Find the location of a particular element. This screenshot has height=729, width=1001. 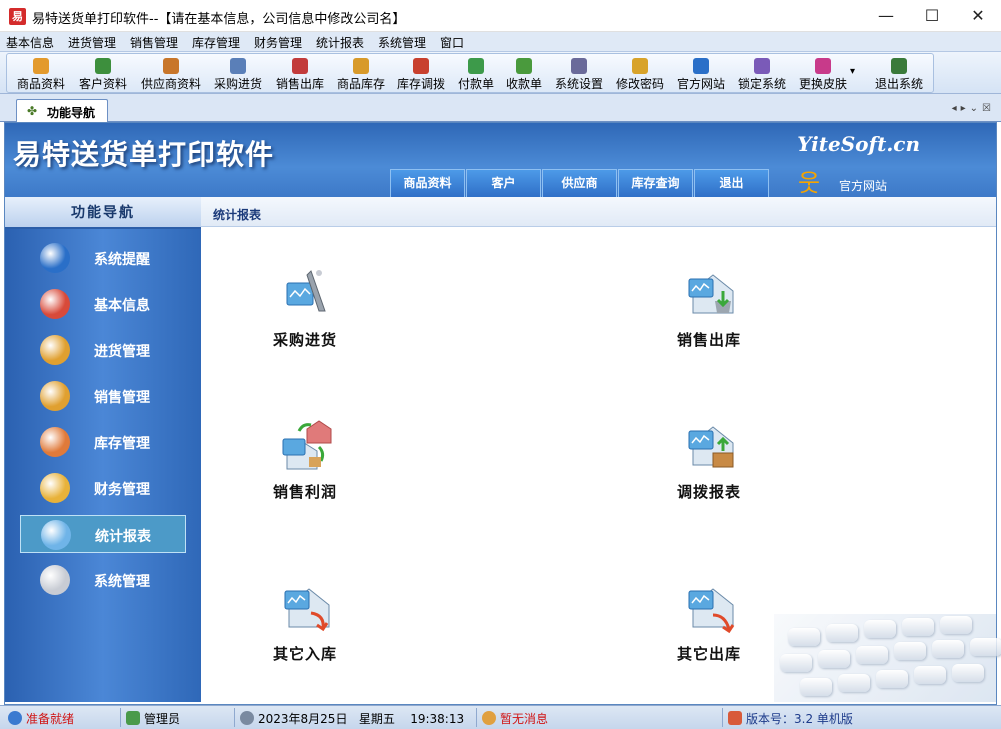

banner-tab-stock-query: 库存查询 is located at coordinates (655, 183).